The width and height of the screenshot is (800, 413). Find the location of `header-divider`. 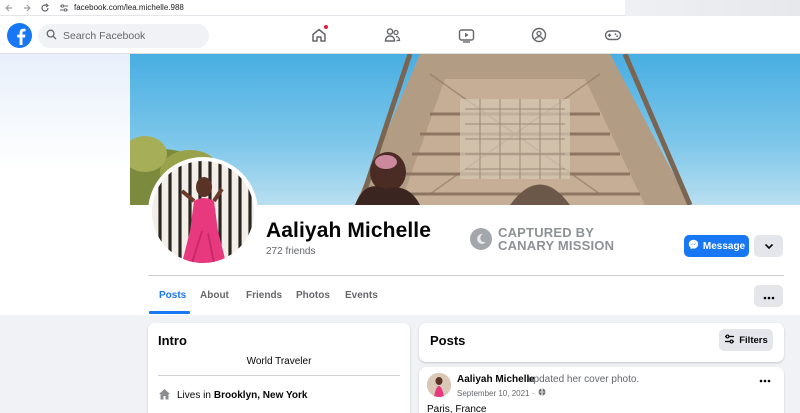

header-divider is located at coordinates (466, 275).